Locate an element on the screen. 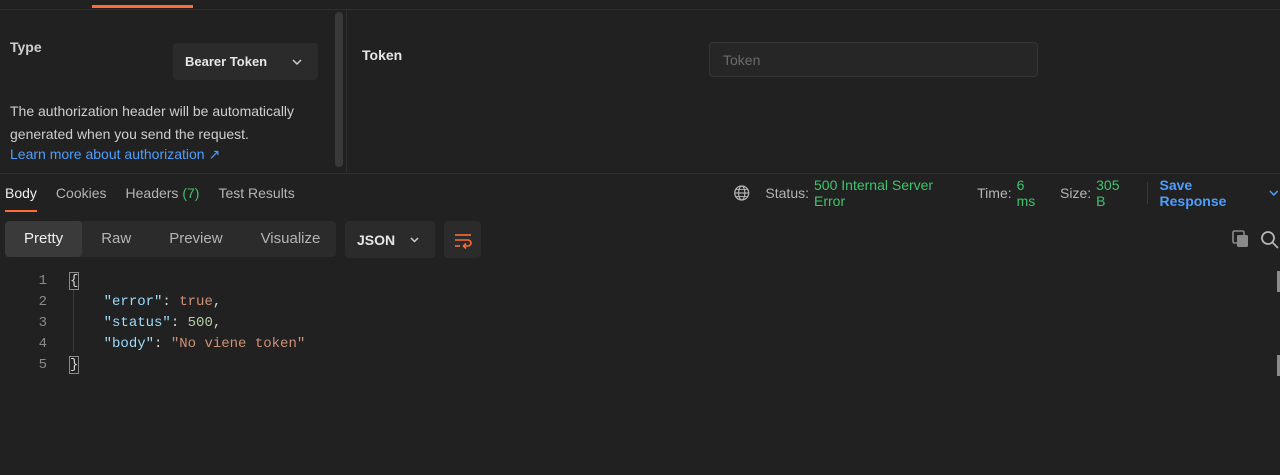  size-value: 305 B is located at coordinates (1113, 193).